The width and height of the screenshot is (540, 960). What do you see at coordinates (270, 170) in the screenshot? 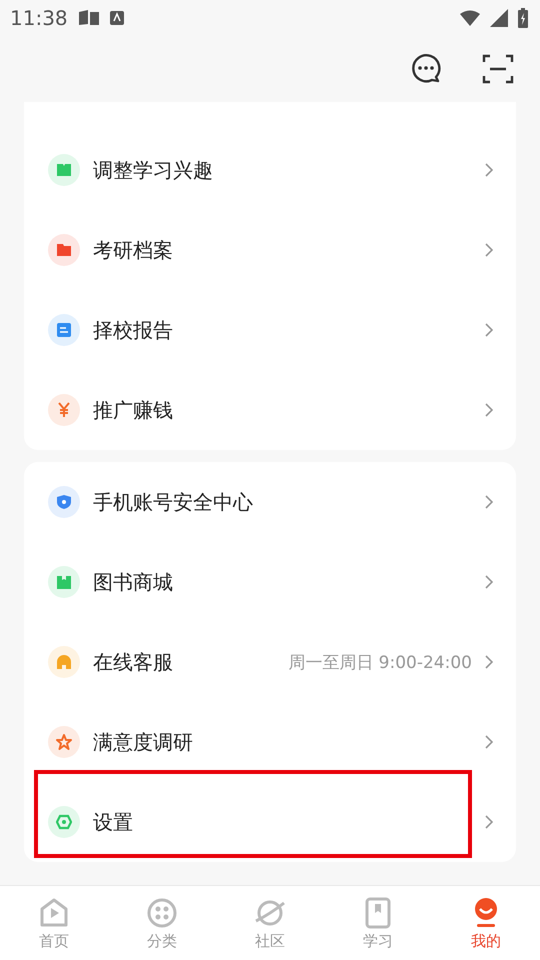
I see `menu-item: 调整学习兴趣` at bounding box center [270, 170].